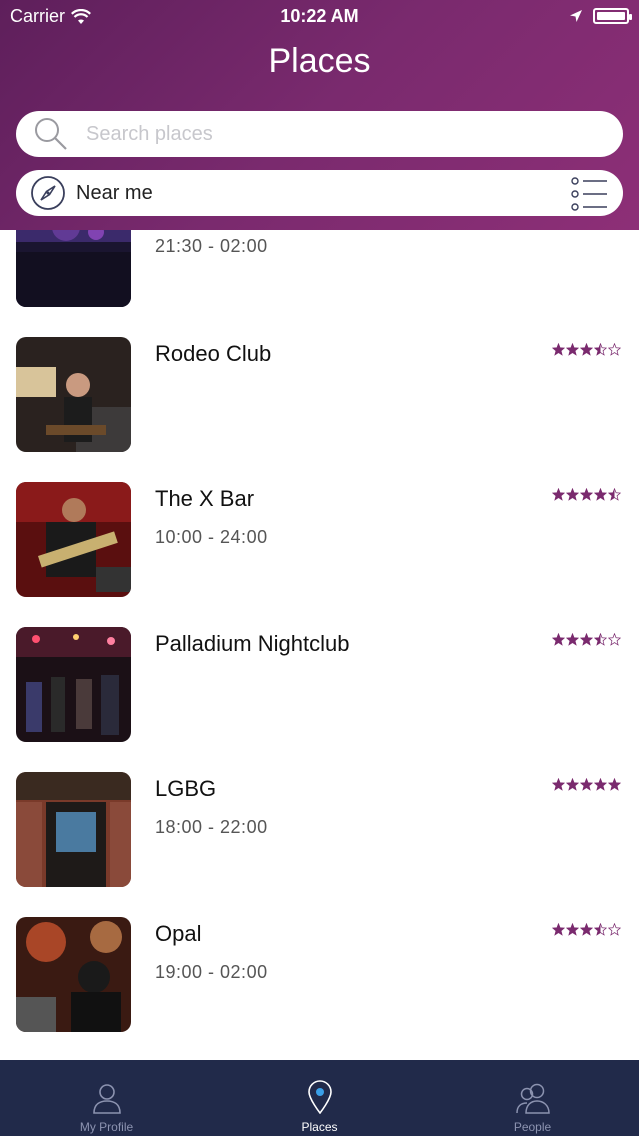  I want to click on place-hours: 21:30 - 02:00, so click(211, 246).